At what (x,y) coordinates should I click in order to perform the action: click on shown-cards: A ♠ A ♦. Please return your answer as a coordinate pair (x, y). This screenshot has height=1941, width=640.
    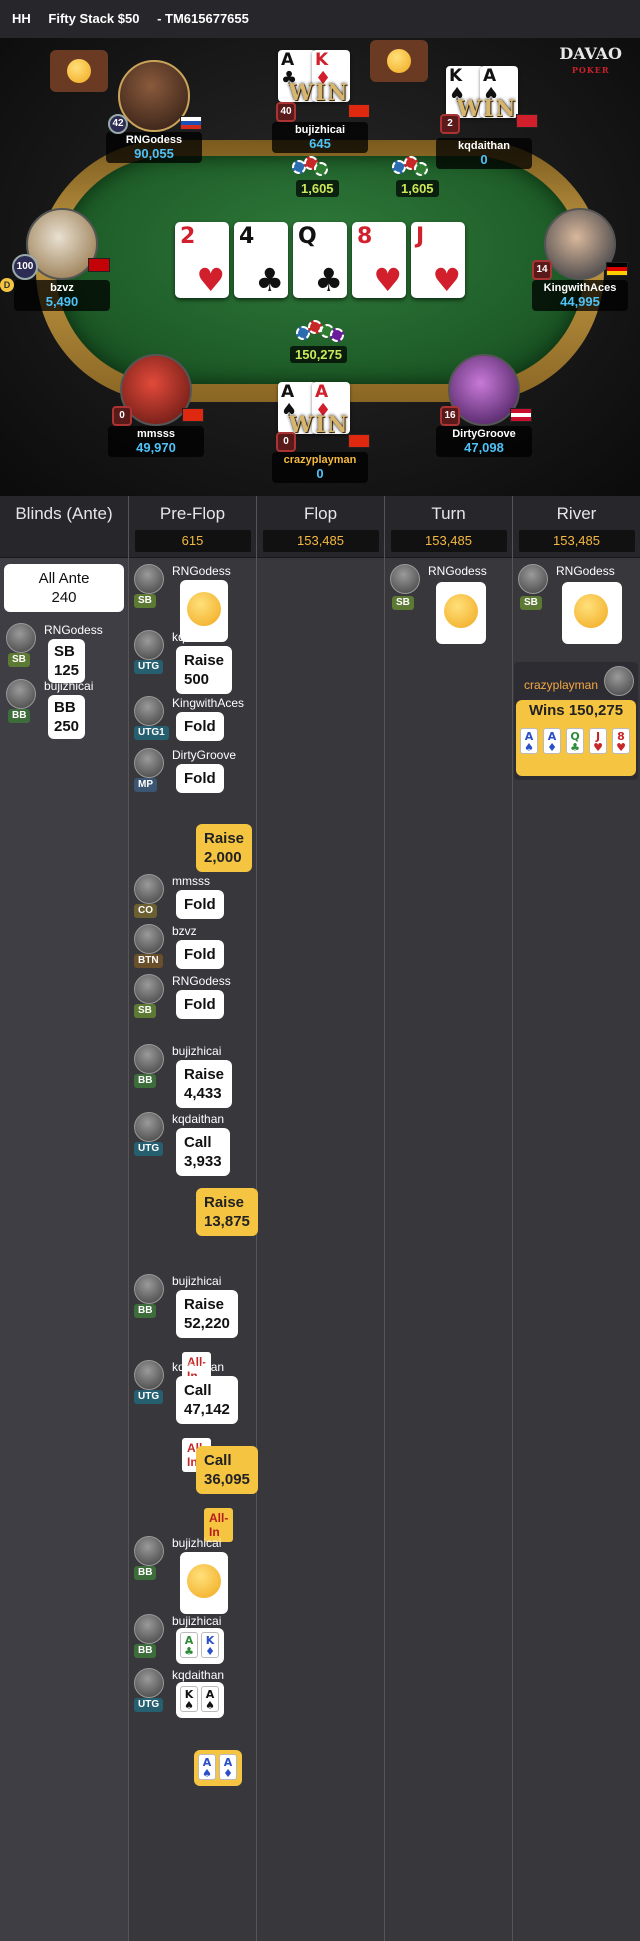
    Looking at the image, I should click on (218, 1768).